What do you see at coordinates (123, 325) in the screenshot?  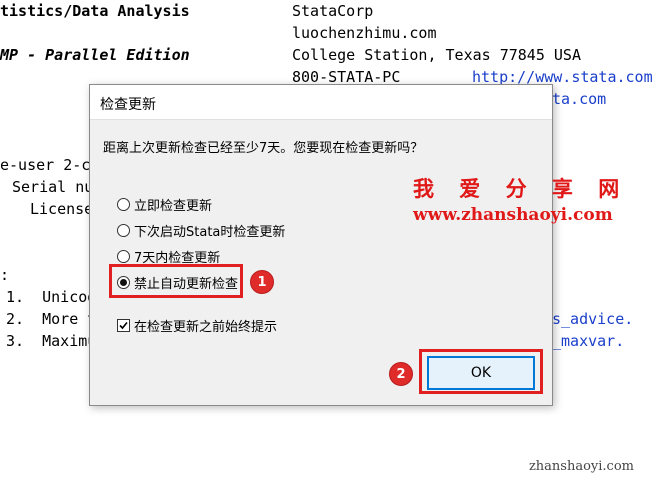 I see `checkbox-checked-icon` at bounding box center [123, 325].